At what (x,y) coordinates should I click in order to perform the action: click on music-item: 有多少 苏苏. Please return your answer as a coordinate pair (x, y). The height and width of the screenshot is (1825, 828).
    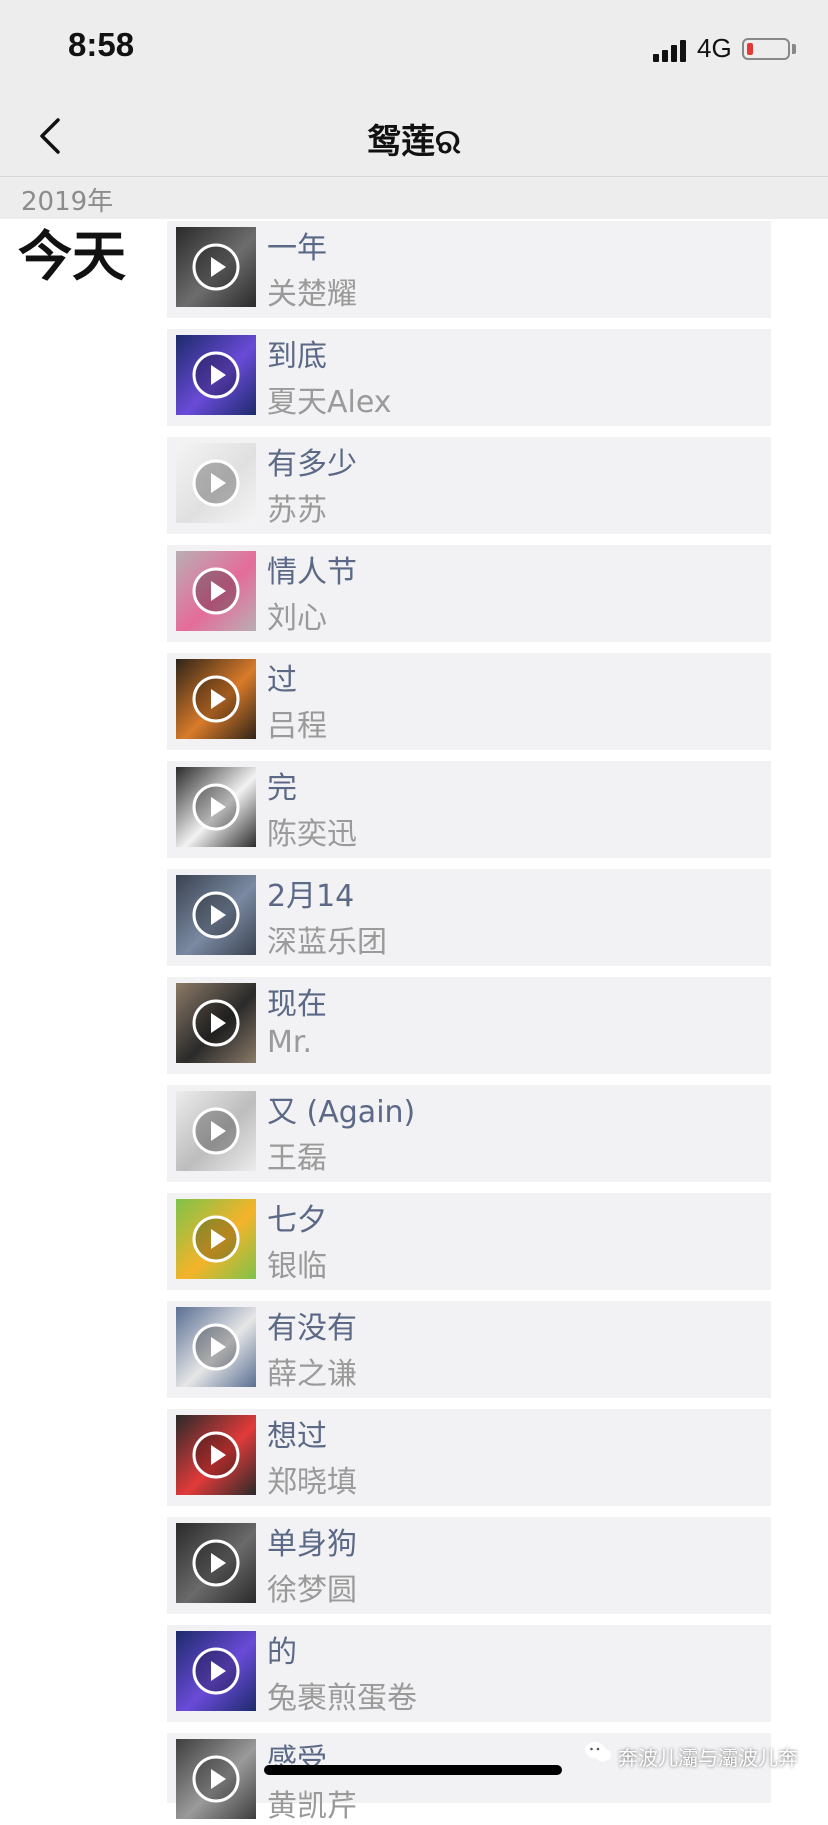
    Looking at the image, I should click on (469, 485).